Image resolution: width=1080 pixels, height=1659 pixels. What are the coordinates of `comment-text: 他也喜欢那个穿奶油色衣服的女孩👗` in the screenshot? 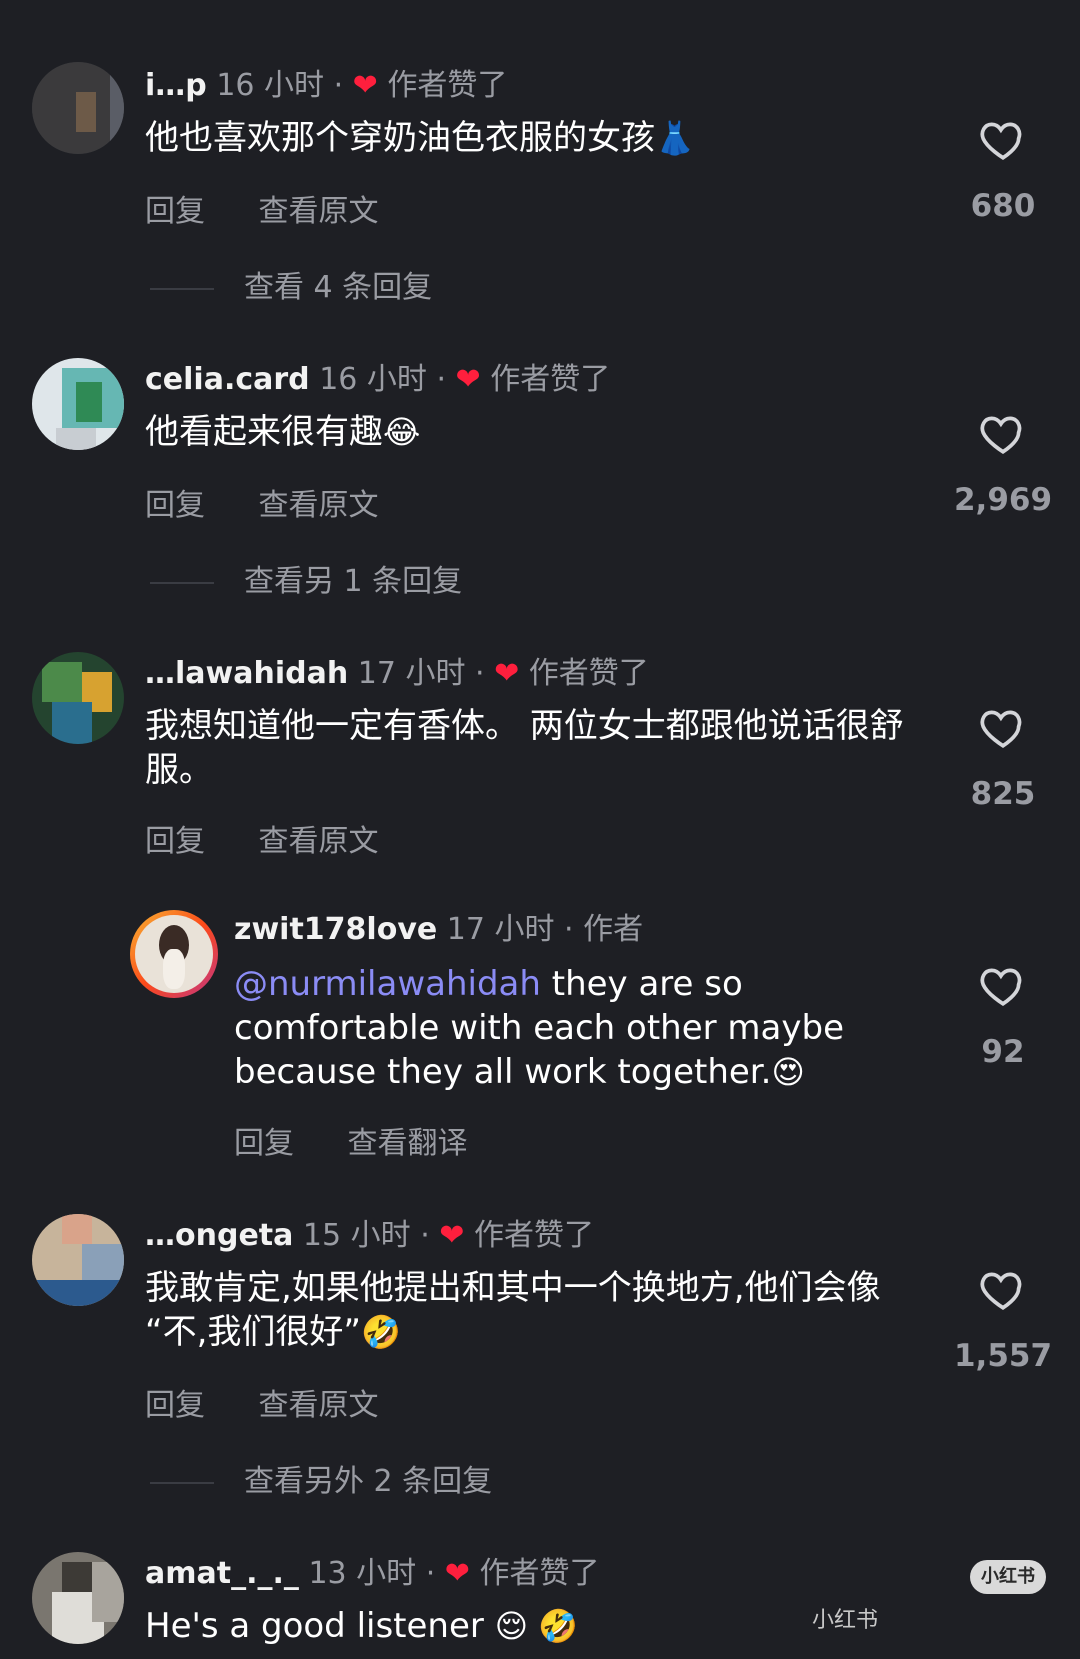 It's located at (420, 138).